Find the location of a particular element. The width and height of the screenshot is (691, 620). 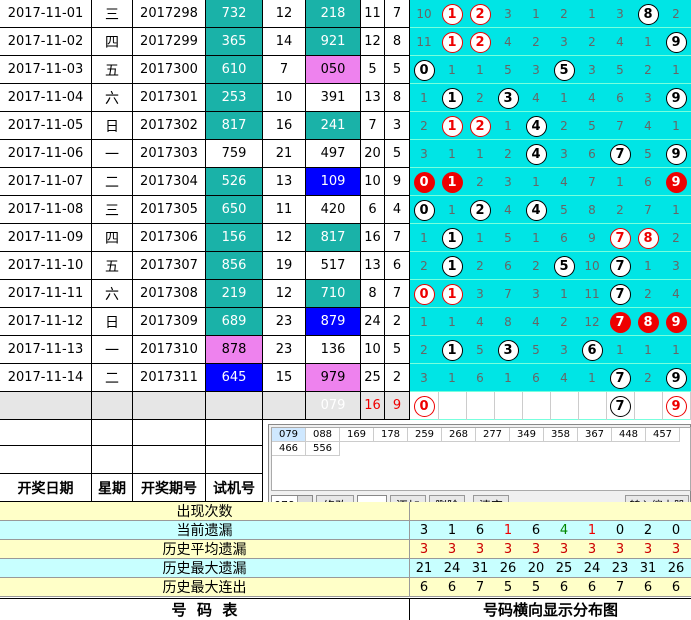

stat-value: 24 is located at coordinates (592, 568).